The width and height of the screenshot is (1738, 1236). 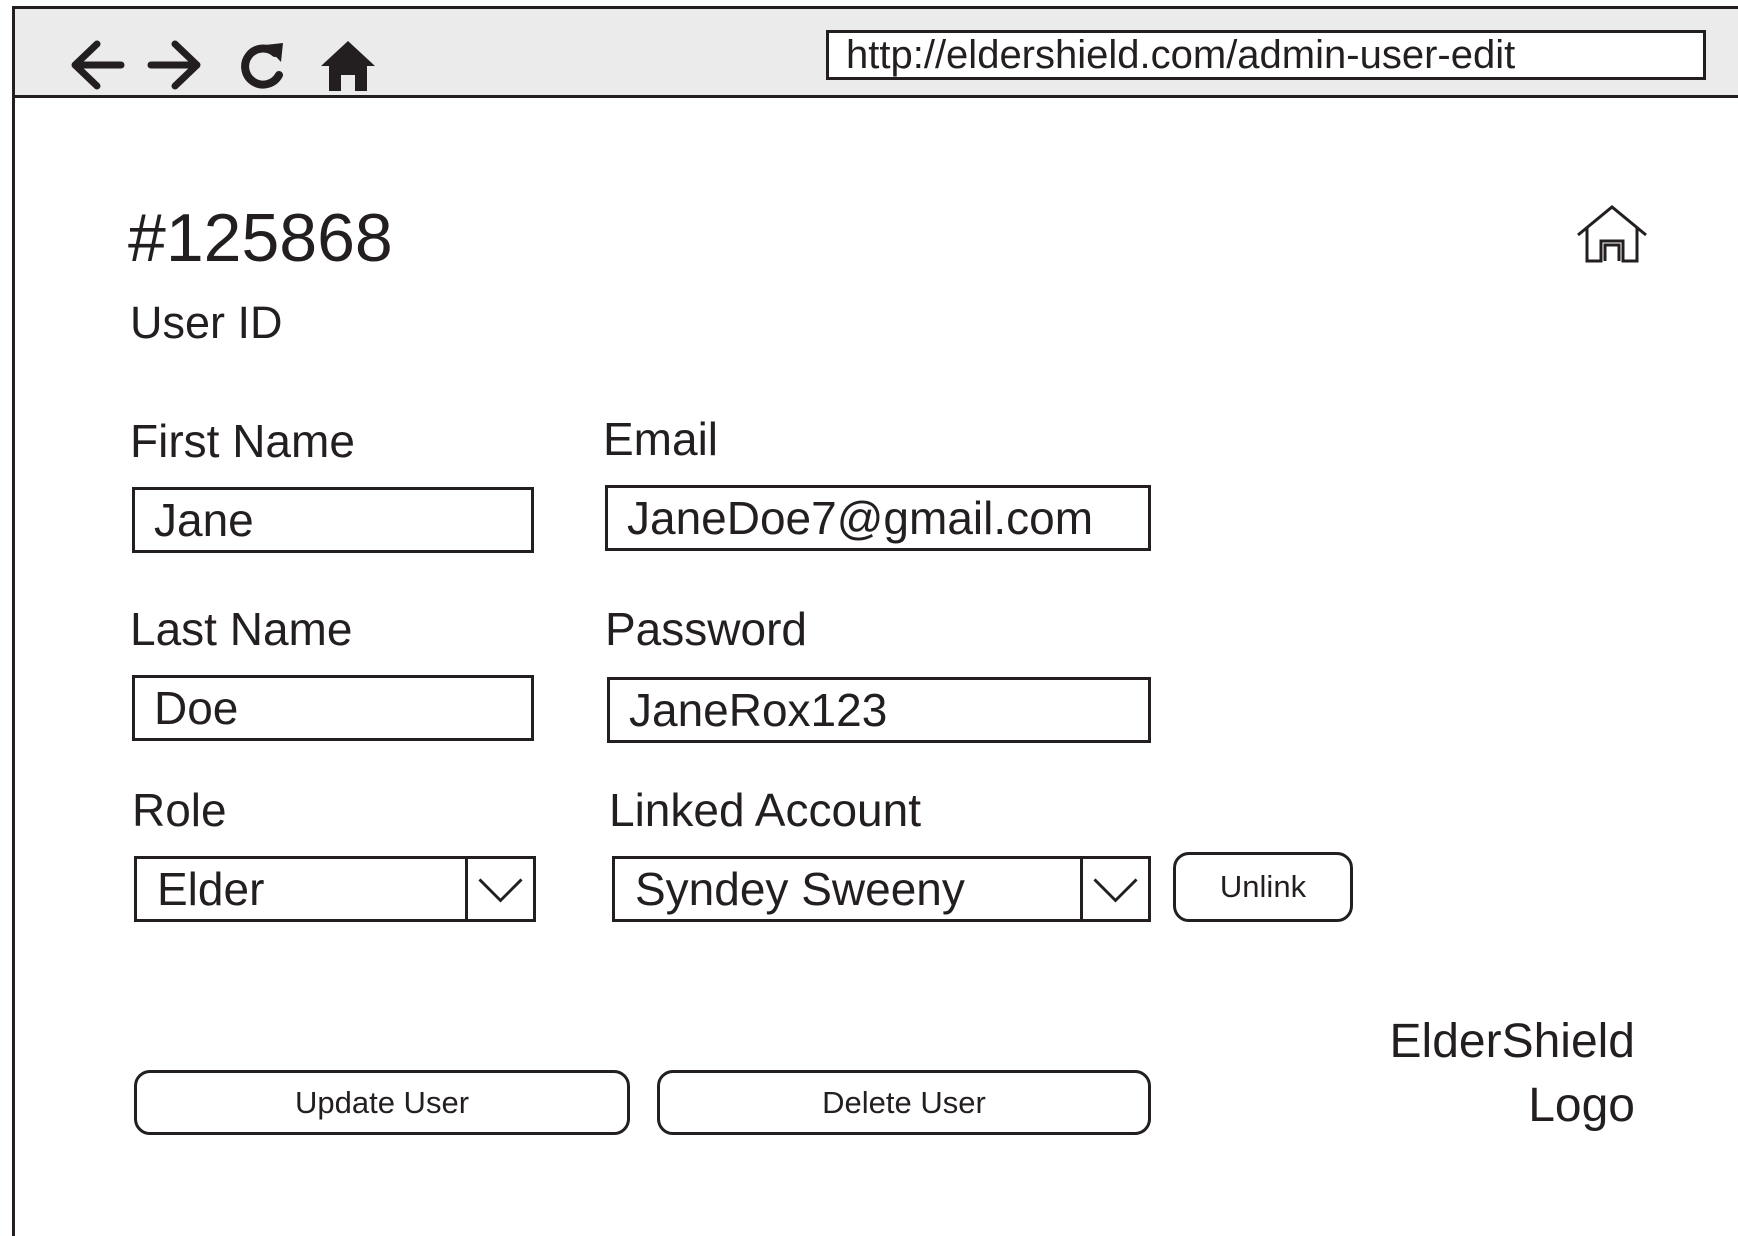 I want to click on linked-account-select: Syndey Sweeny, so click(x=881, y=889).